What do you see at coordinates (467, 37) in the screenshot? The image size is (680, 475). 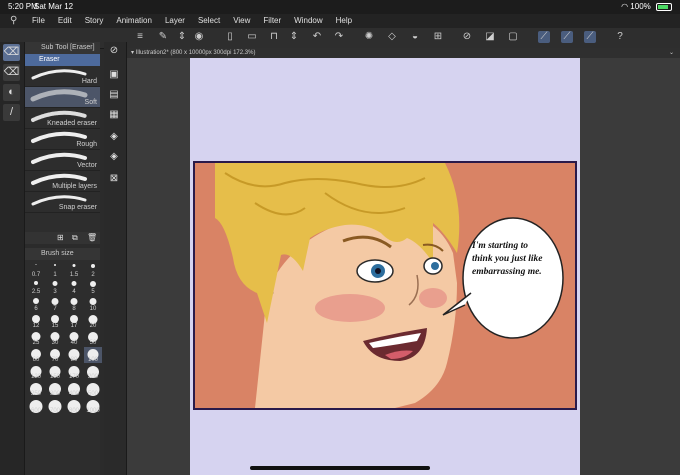 I see `deselect-icon: ⊘` at bounding box center [467, 37].